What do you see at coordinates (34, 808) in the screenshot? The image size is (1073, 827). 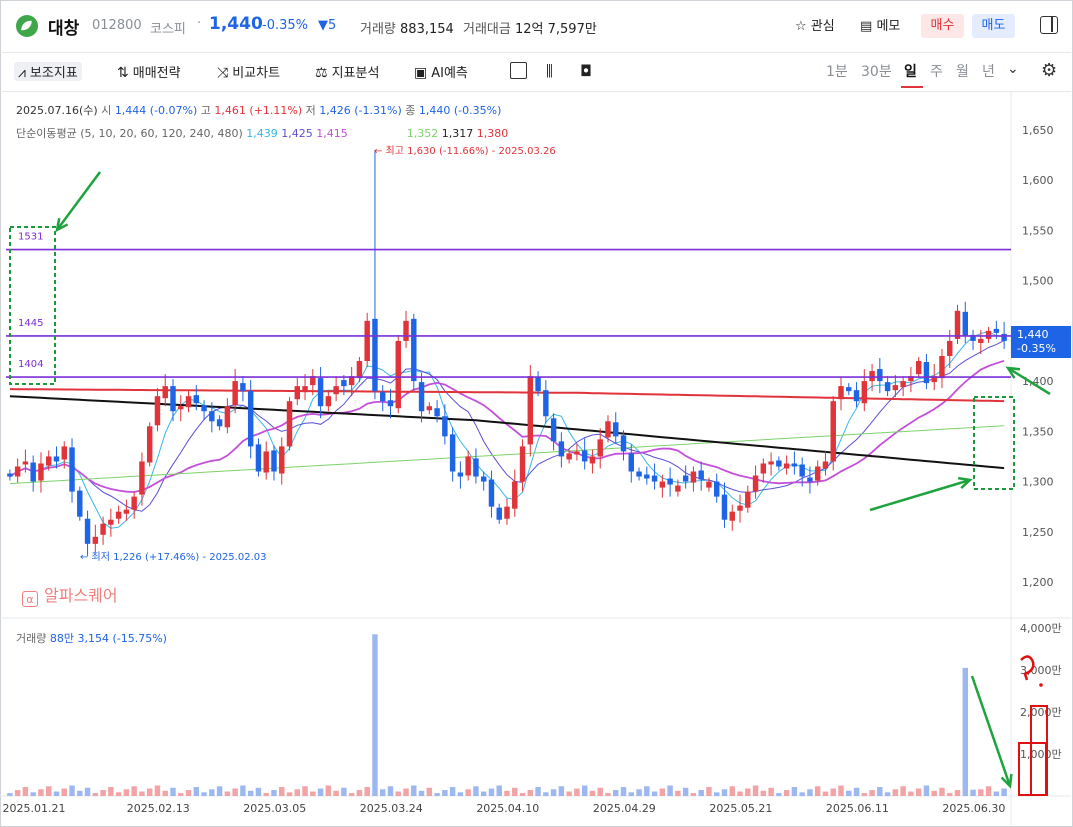 I see `date-tick-label: 2025.01.21` at bounding box center [34, 808].